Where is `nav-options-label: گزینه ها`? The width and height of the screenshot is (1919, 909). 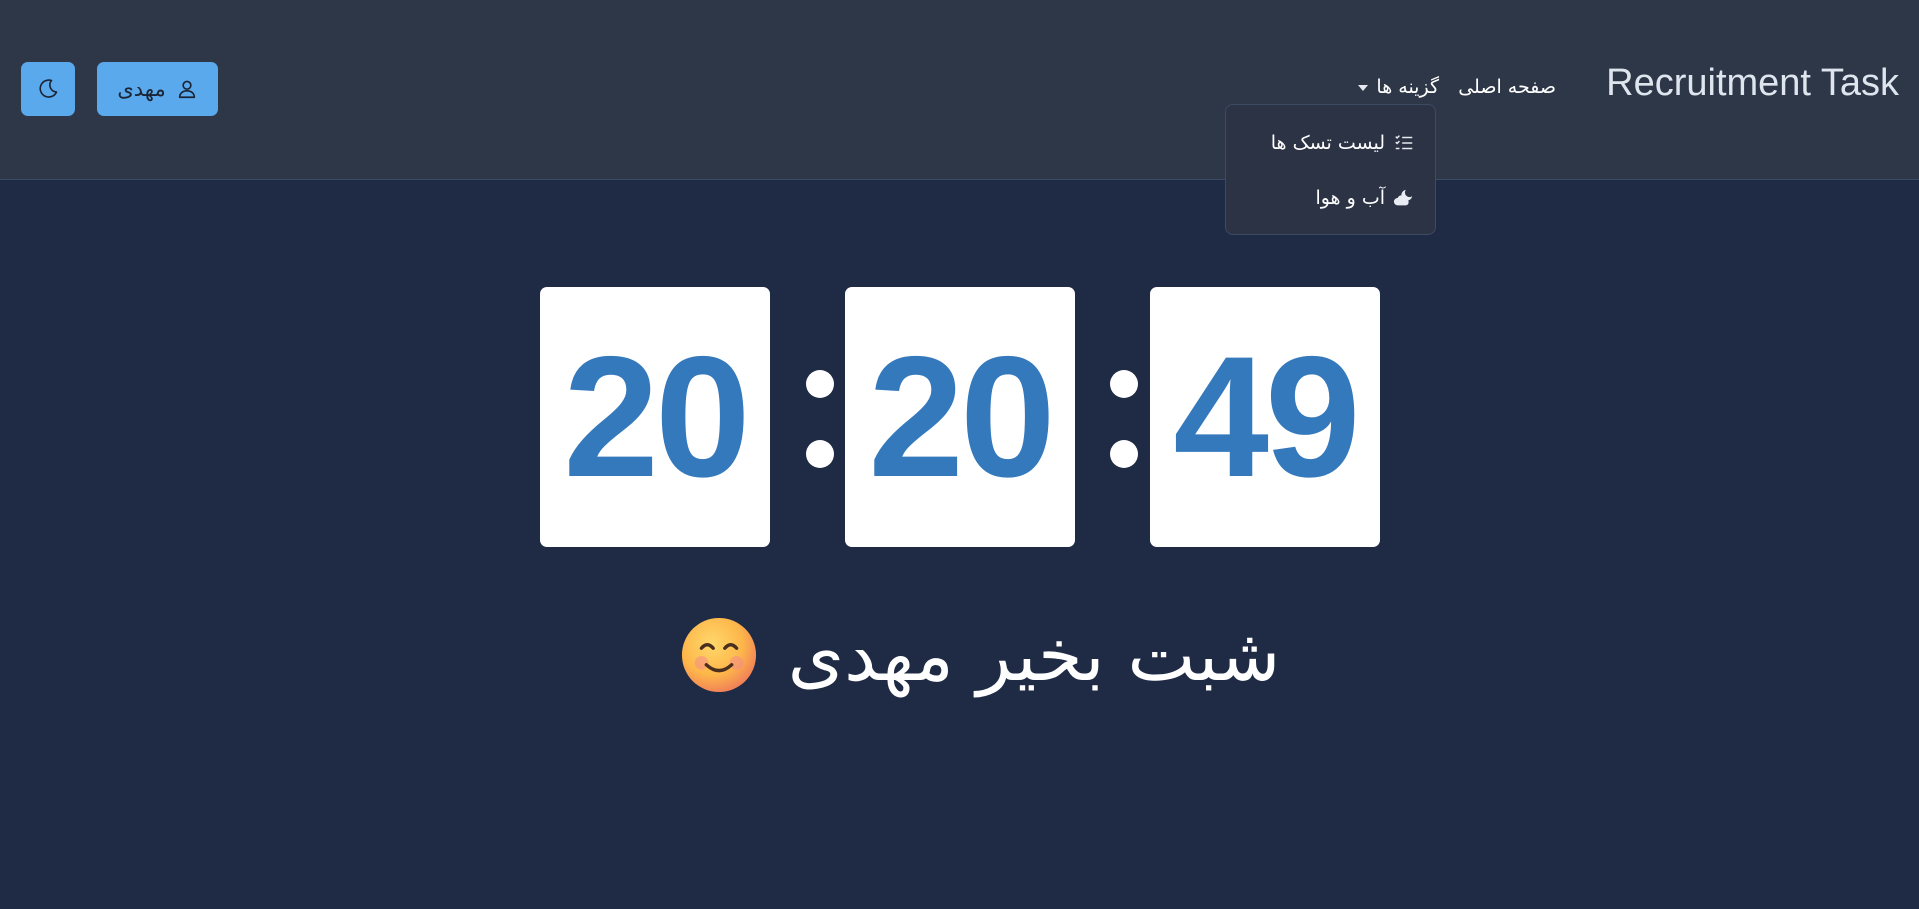
nav-options-label: گزینه ها is located at coordinates (1407, 87).